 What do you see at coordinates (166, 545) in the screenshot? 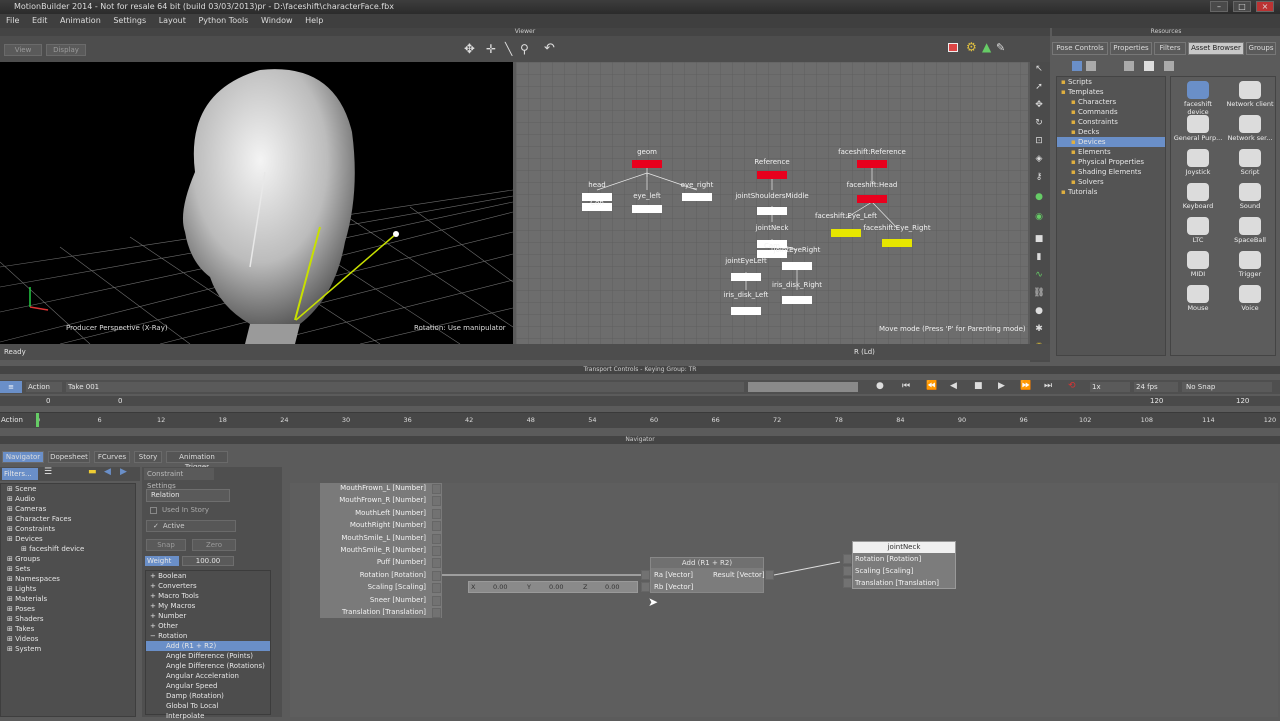
I see `snap-button: Snap` at bounding box center [166, 545].